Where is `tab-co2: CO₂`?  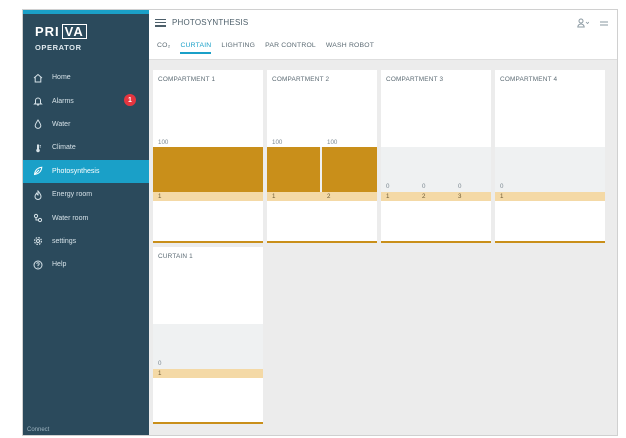
tab-co2: CO₂ is located at coordinates (163, 47).